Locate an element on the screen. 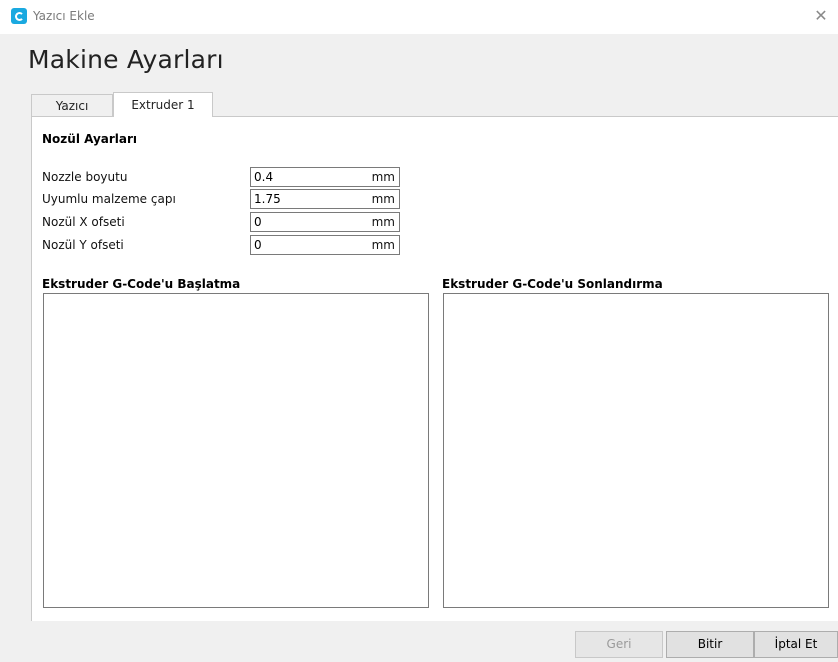  nozzle-size-input: 0.4 mm is located at coordinates (325, 177).